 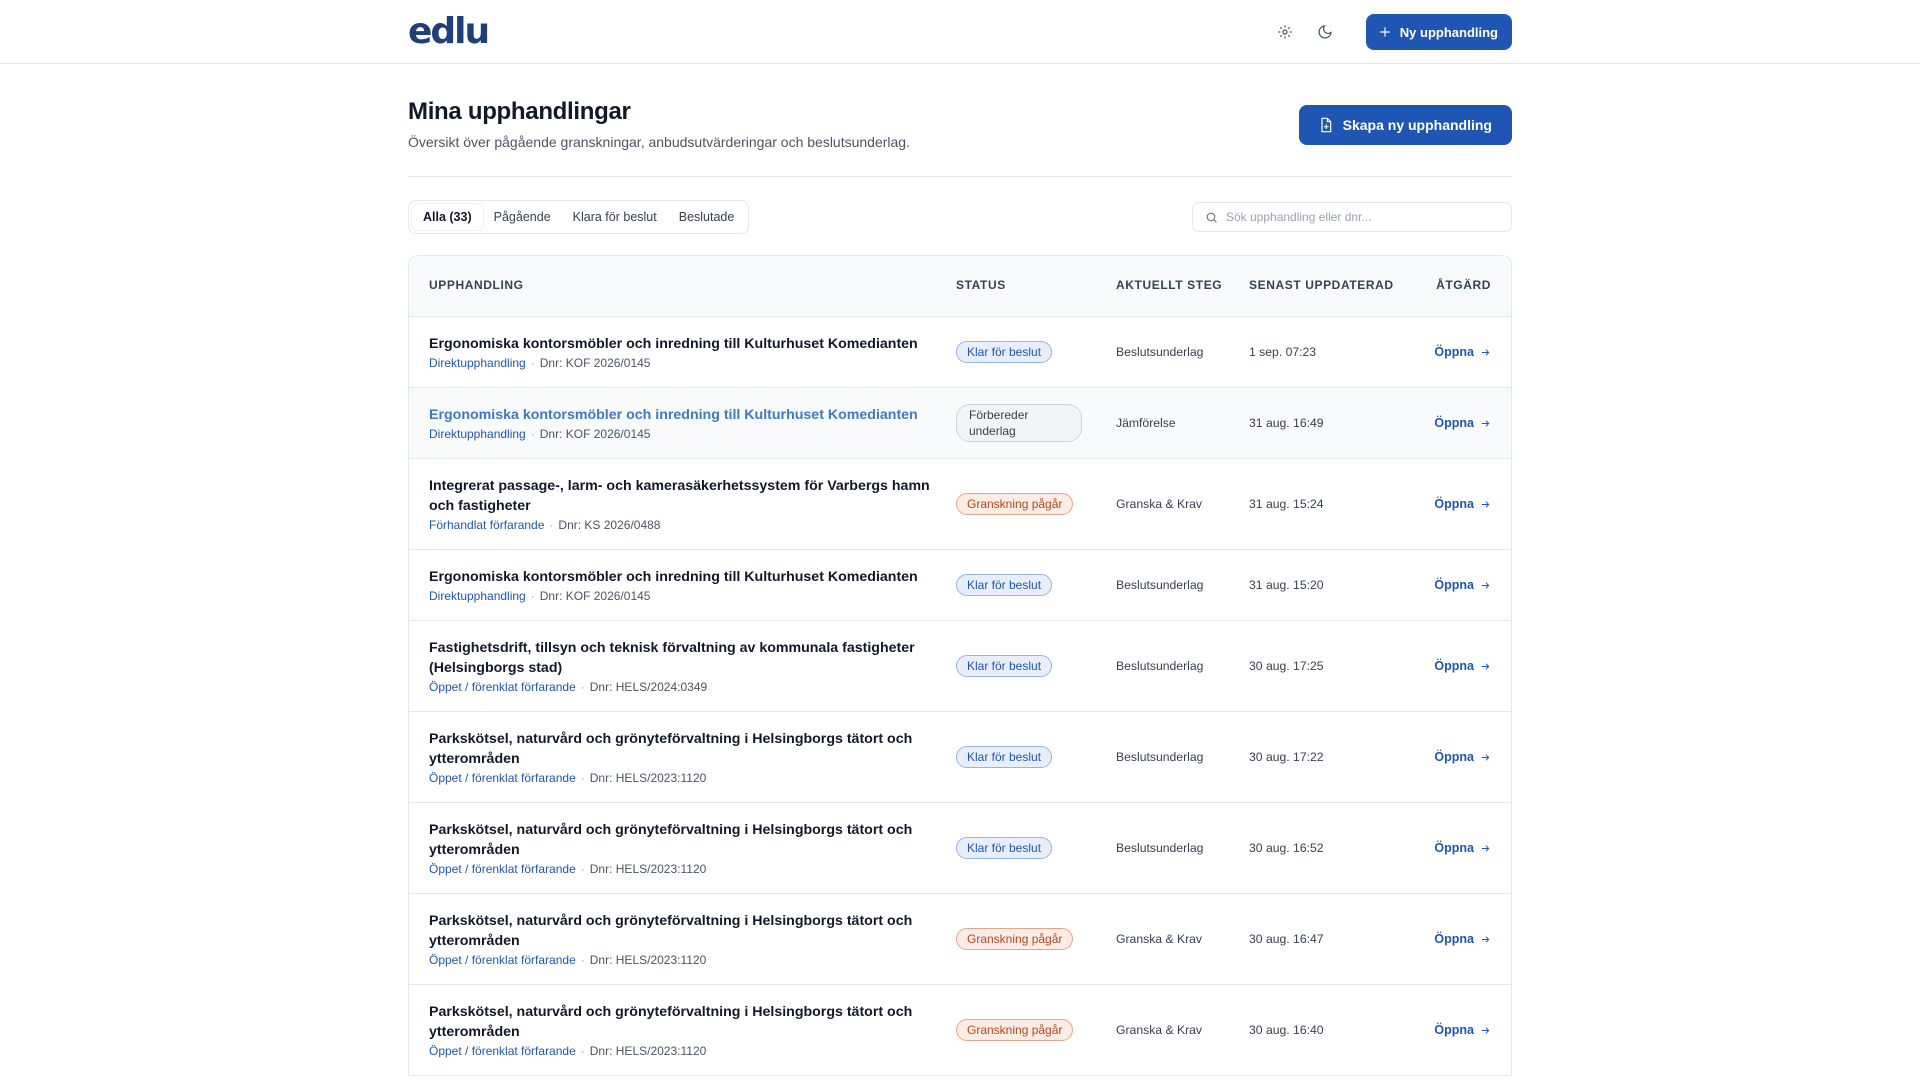 What do you see at coordinates (1324, 286) in the screenshot?
I see `header-updated: Senast uppdaterad` at bounding box center [1324, 286].